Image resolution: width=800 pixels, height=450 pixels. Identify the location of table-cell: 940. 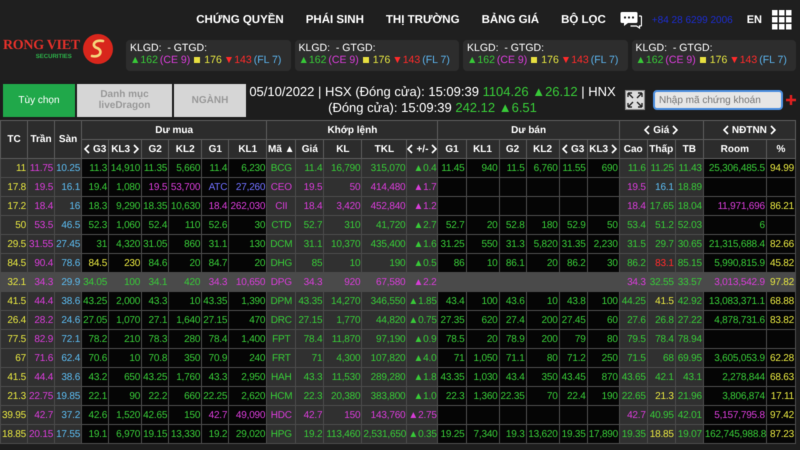
(483, 168).